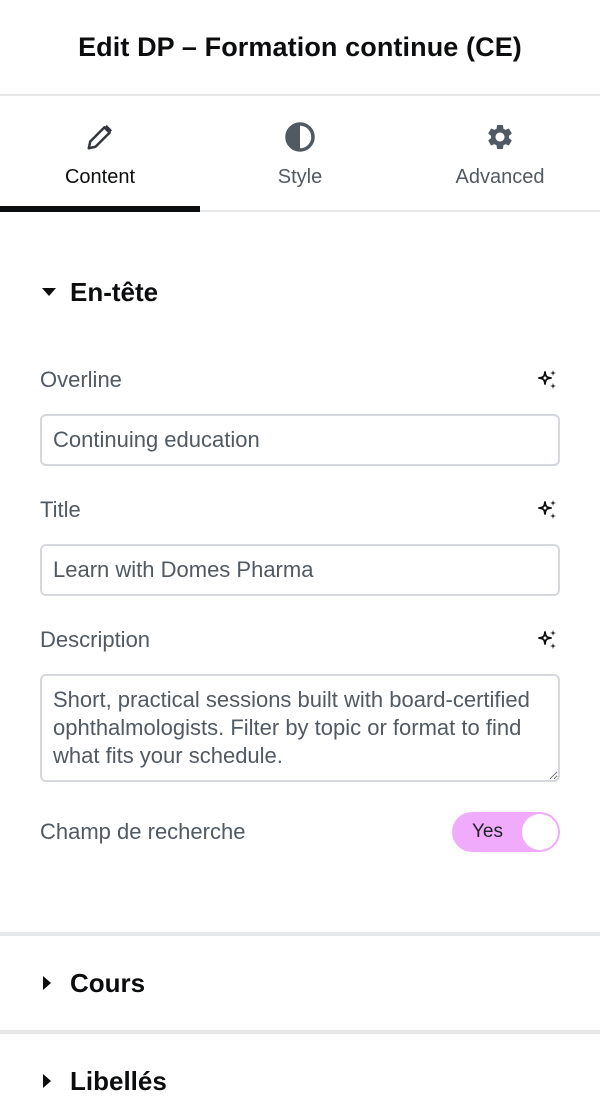 The width and height of the screenshot is (600, 1116). What do you see at coordinates (300, 413) in the screenshot?
I see `overline-field: Overline` at bounding box center [300, 413].